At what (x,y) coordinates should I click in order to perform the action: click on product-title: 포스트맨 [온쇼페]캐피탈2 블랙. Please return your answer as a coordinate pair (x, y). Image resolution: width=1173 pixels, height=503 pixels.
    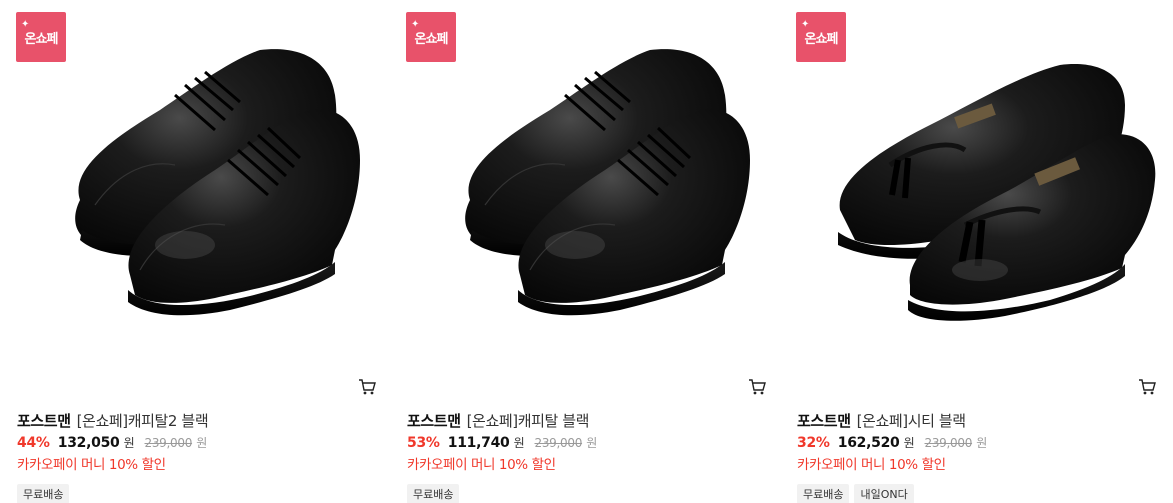
    Looking at the image, I should click on (198, 420).